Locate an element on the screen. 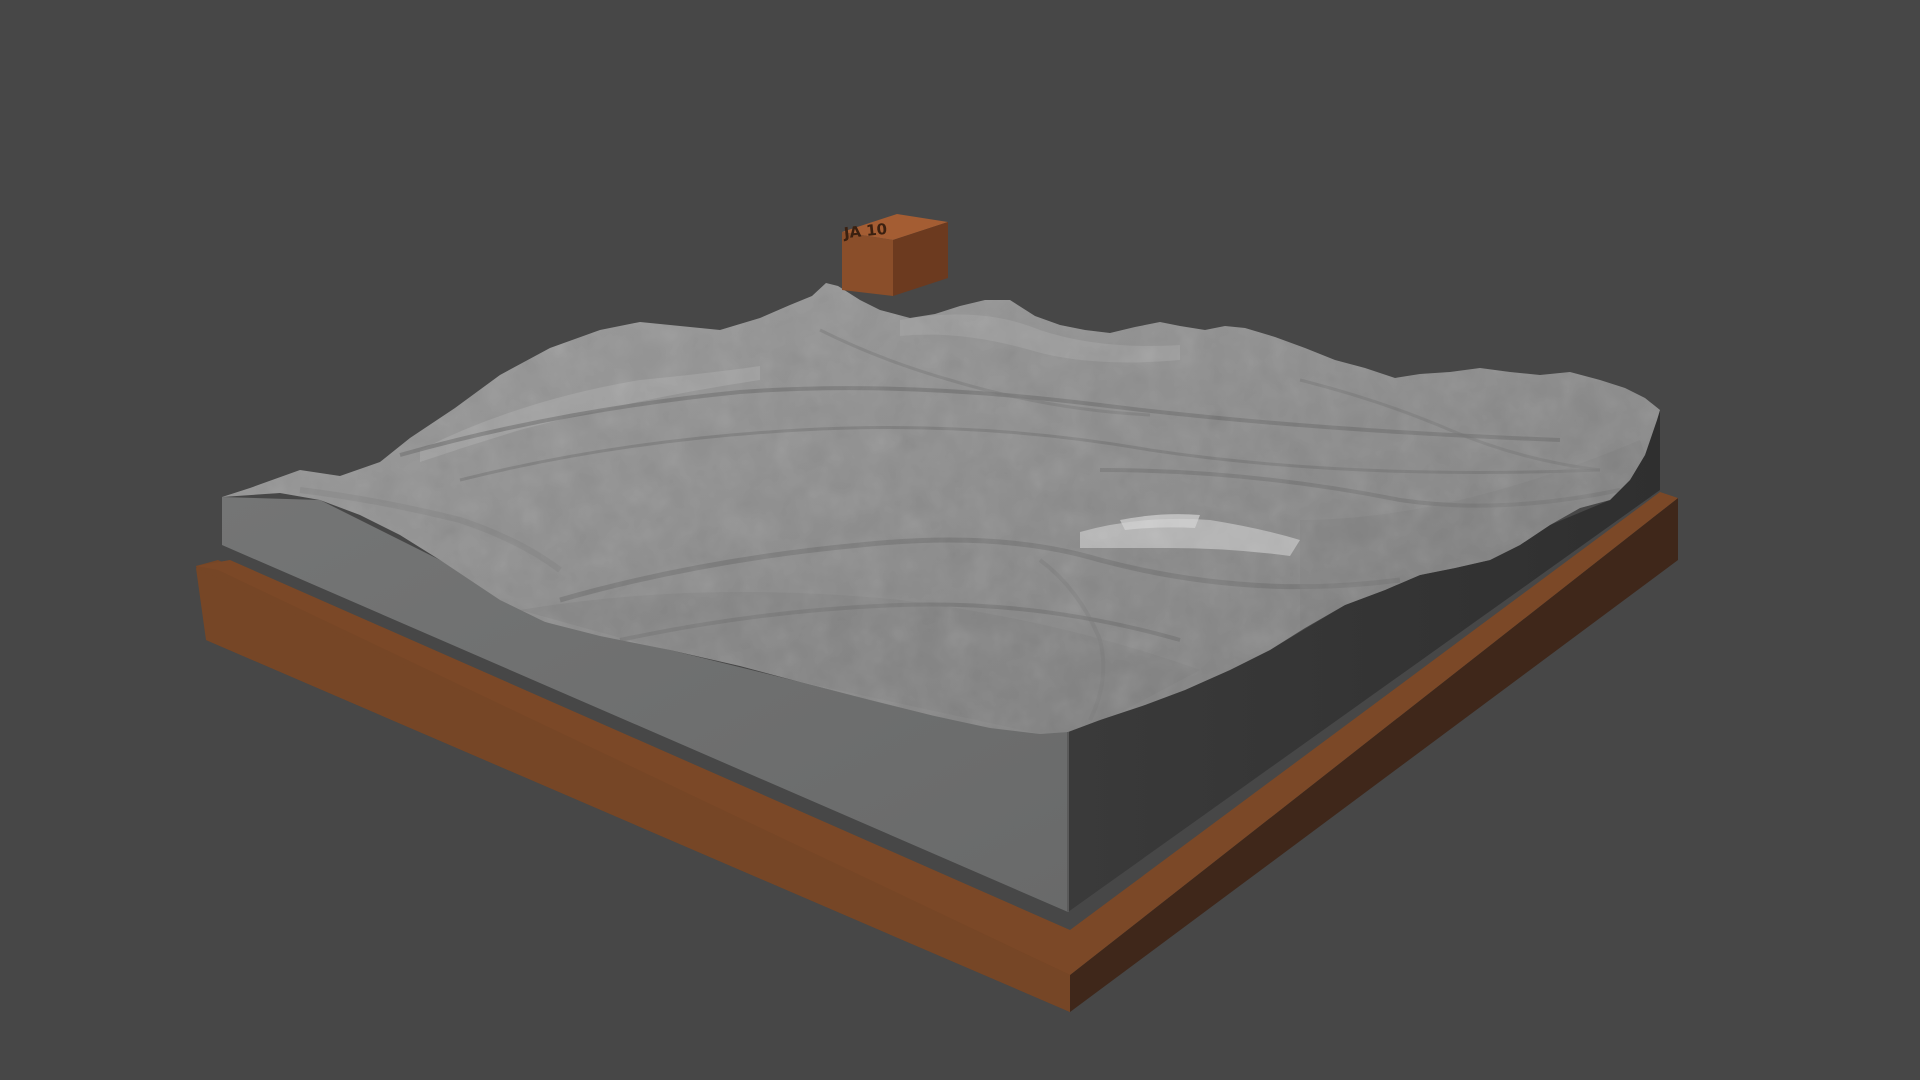 The height and width of the screenshot is (1080, 1920). marker-cube: JA 10 is located at coordinates (895, 255).